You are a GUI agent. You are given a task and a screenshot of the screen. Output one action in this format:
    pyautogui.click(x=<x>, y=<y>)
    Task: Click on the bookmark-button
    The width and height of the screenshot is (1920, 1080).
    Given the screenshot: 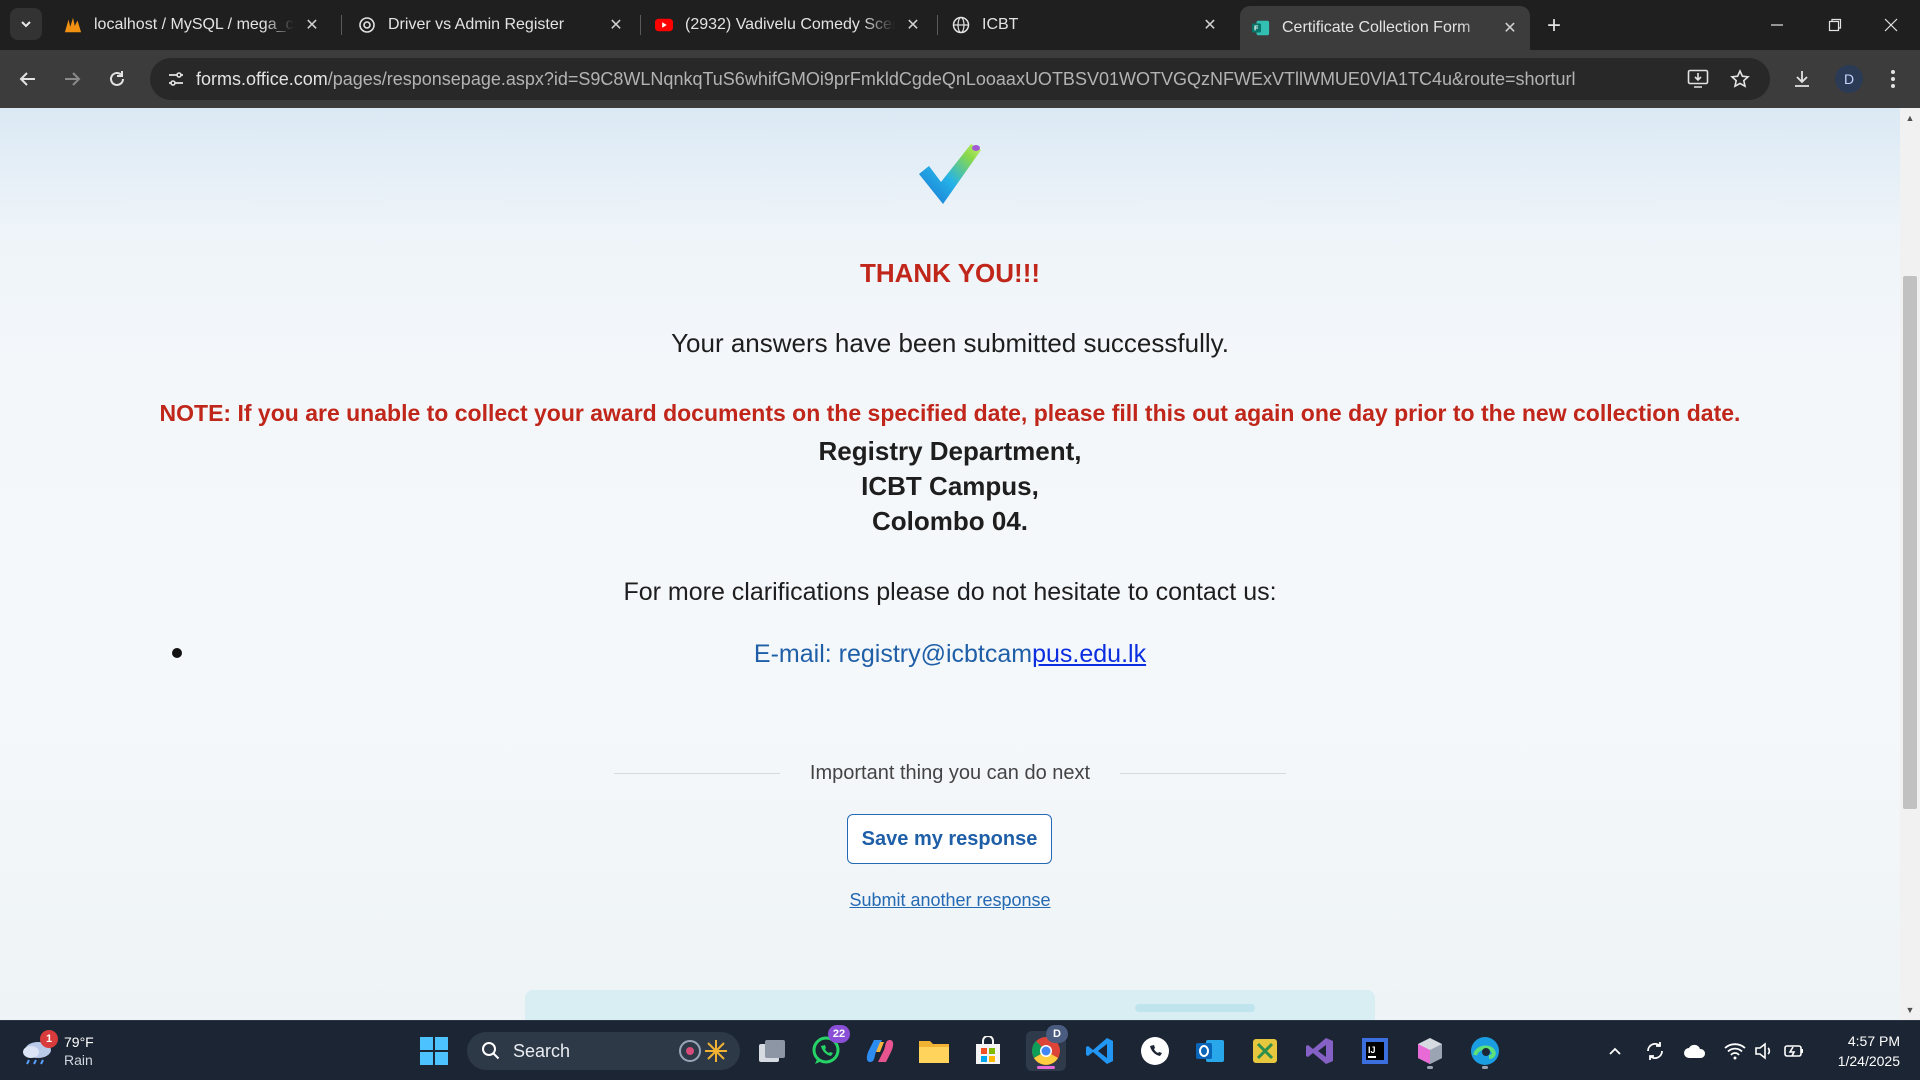 What is the action you would take?
    pyautogui.click(x=1740, y=79)
    